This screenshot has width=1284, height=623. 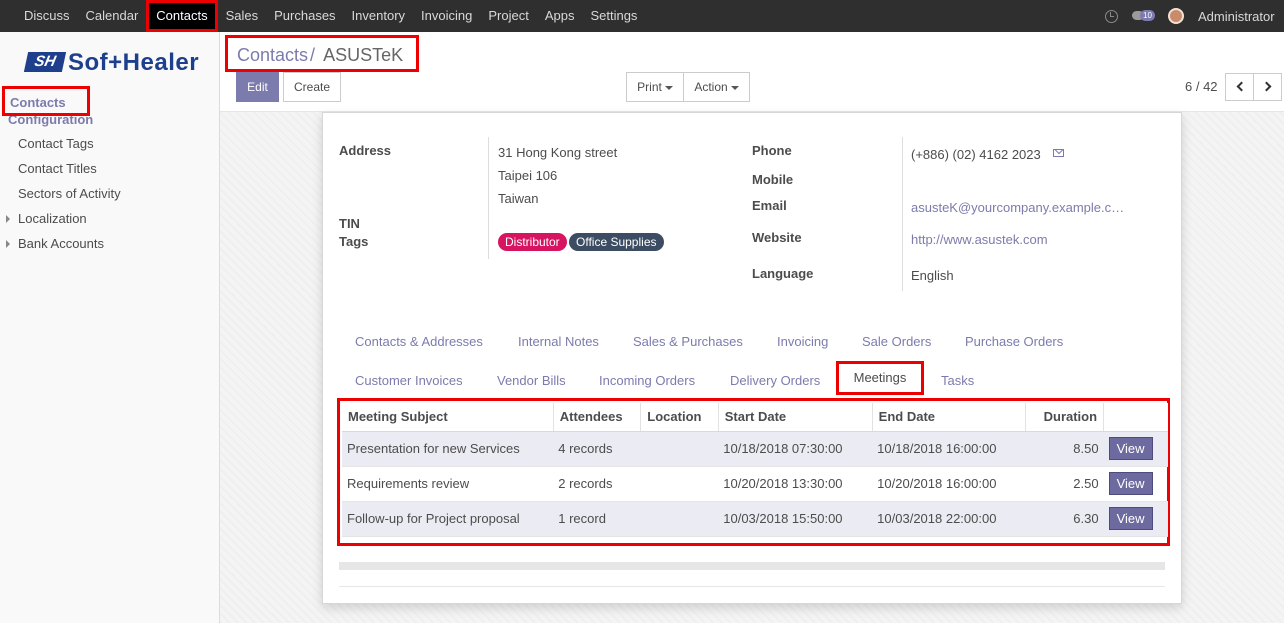 What do you see at coordinates (448, 484) in the screenshot?
I see `meeting-subject: Requirements review` at bounding box center [448, 484].